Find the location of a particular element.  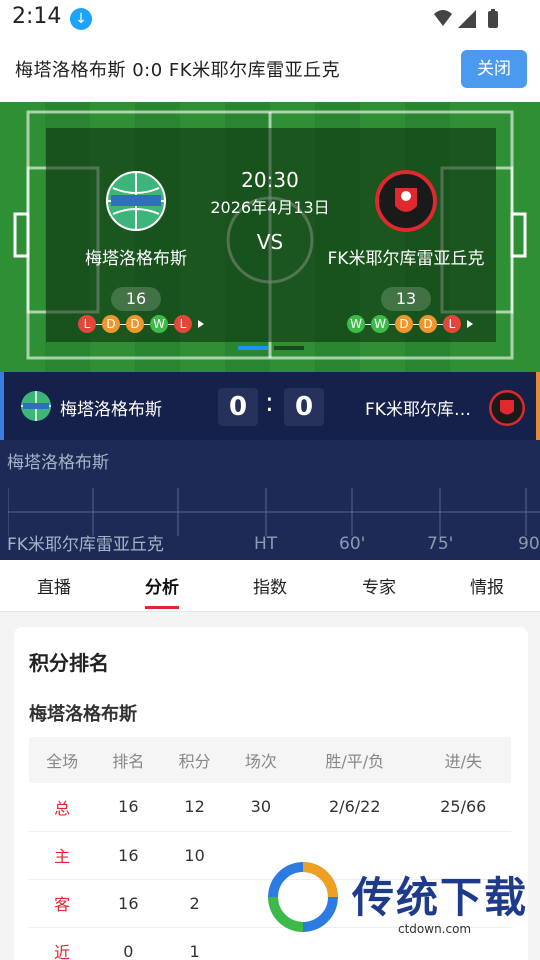

table-cell: 30 is located at coordinates (260, 807).